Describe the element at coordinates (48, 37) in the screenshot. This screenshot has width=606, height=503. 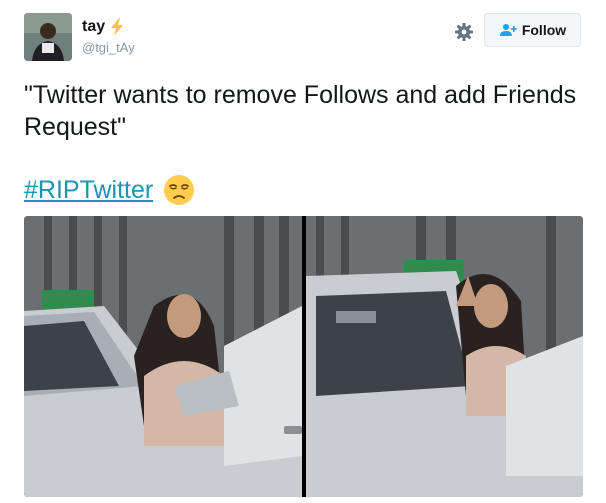
I see `avatar` at that location.